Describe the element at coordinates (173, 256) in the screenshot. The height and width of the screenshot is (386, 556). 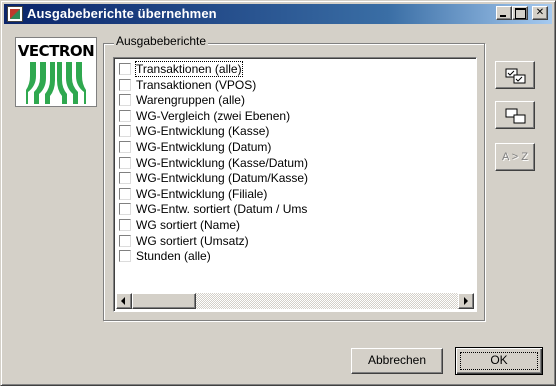
I see `list-item-label: Stunden (alle)` at that location.